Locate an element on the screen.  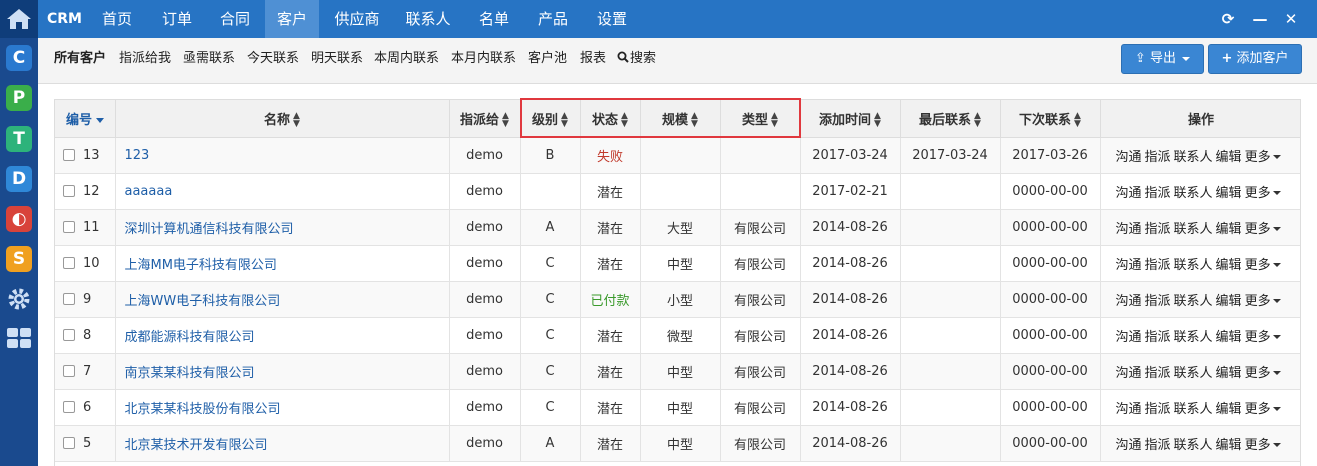
header-id: 编号 is located at coordinates (85, 119).